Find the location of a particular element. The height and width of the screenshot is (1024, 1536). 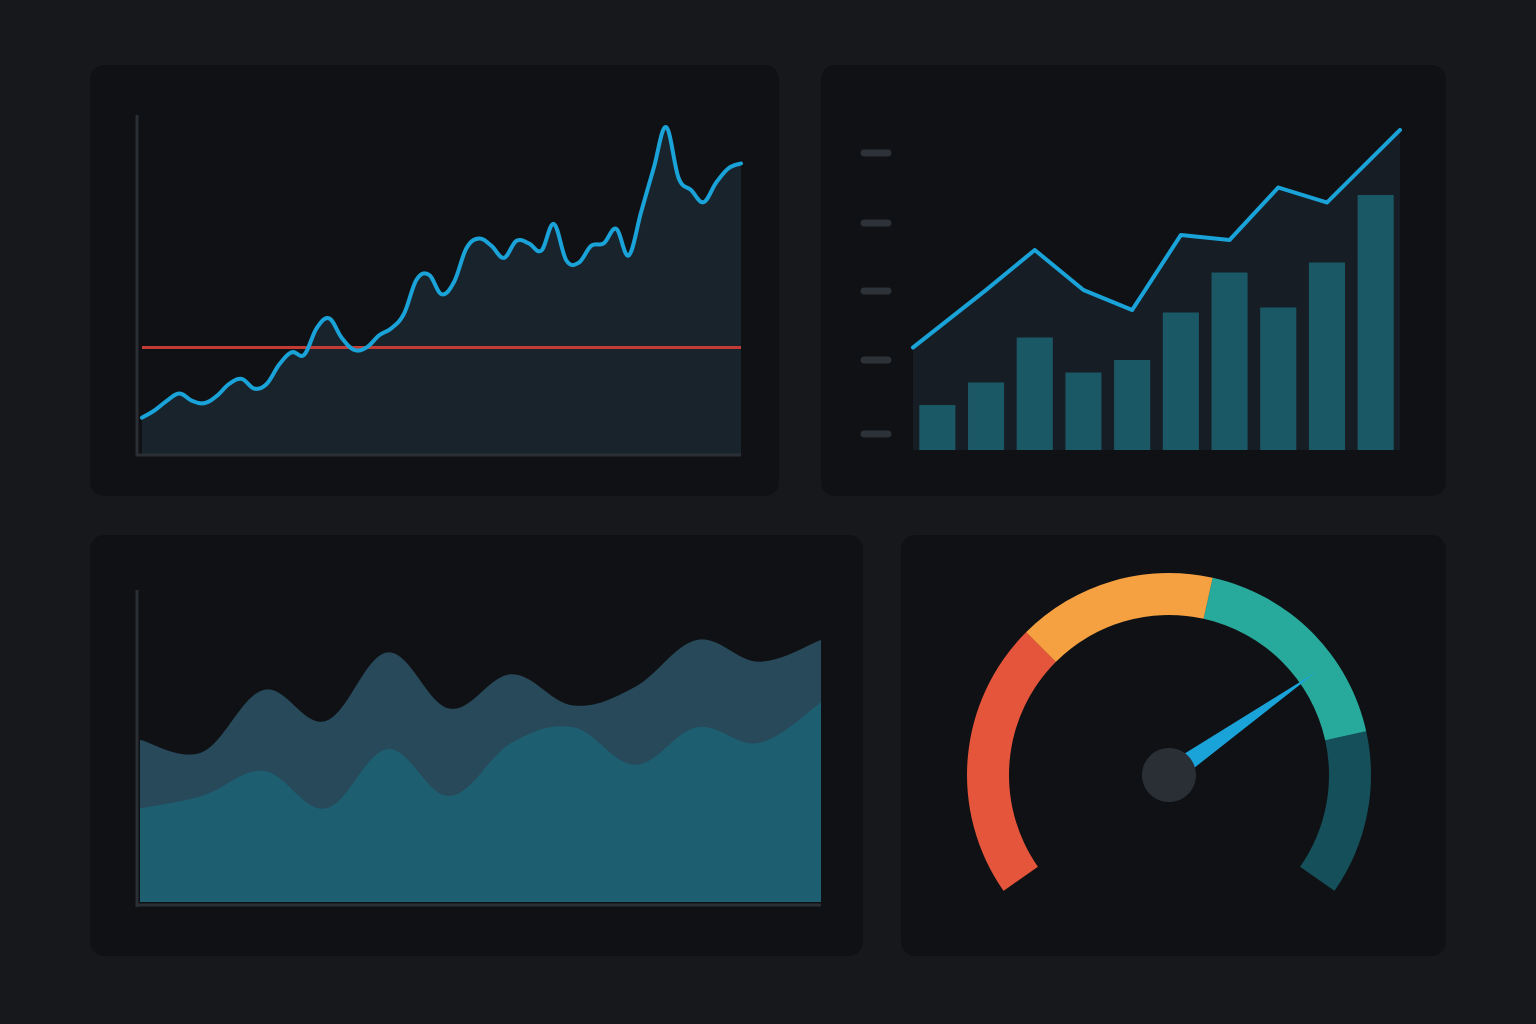

gauge-hub is located at coordinates (1169, 775).